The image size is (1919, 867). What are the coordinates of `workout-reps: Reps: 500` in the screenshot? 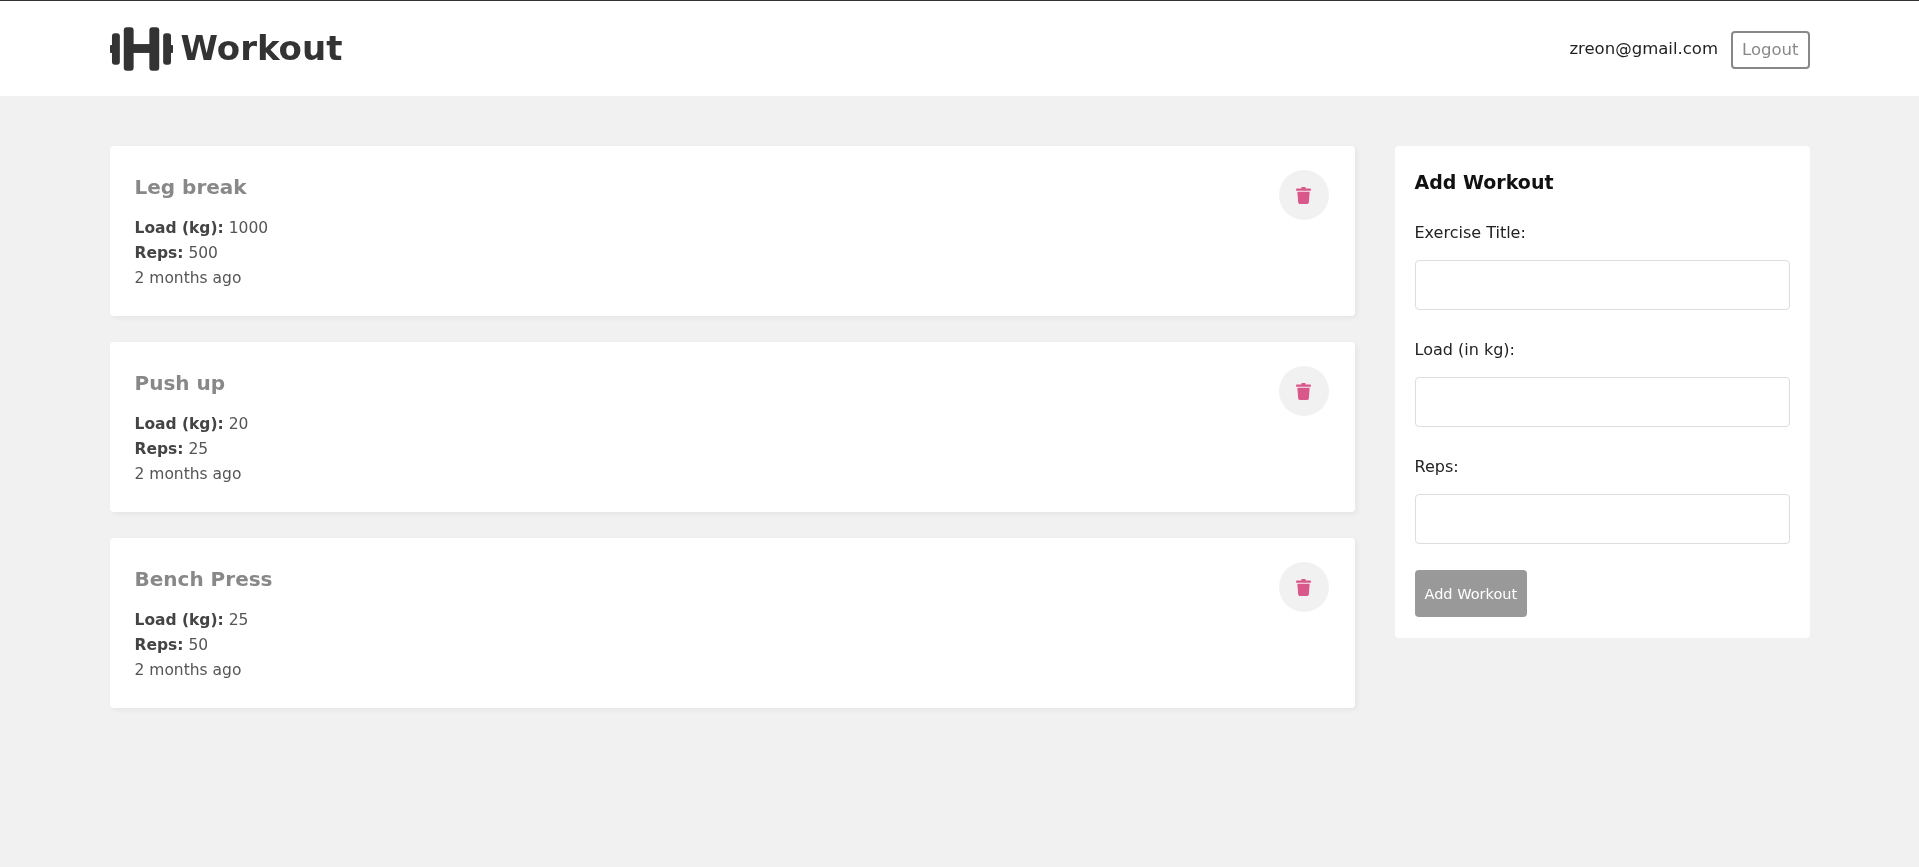 It's located at (176, 253).